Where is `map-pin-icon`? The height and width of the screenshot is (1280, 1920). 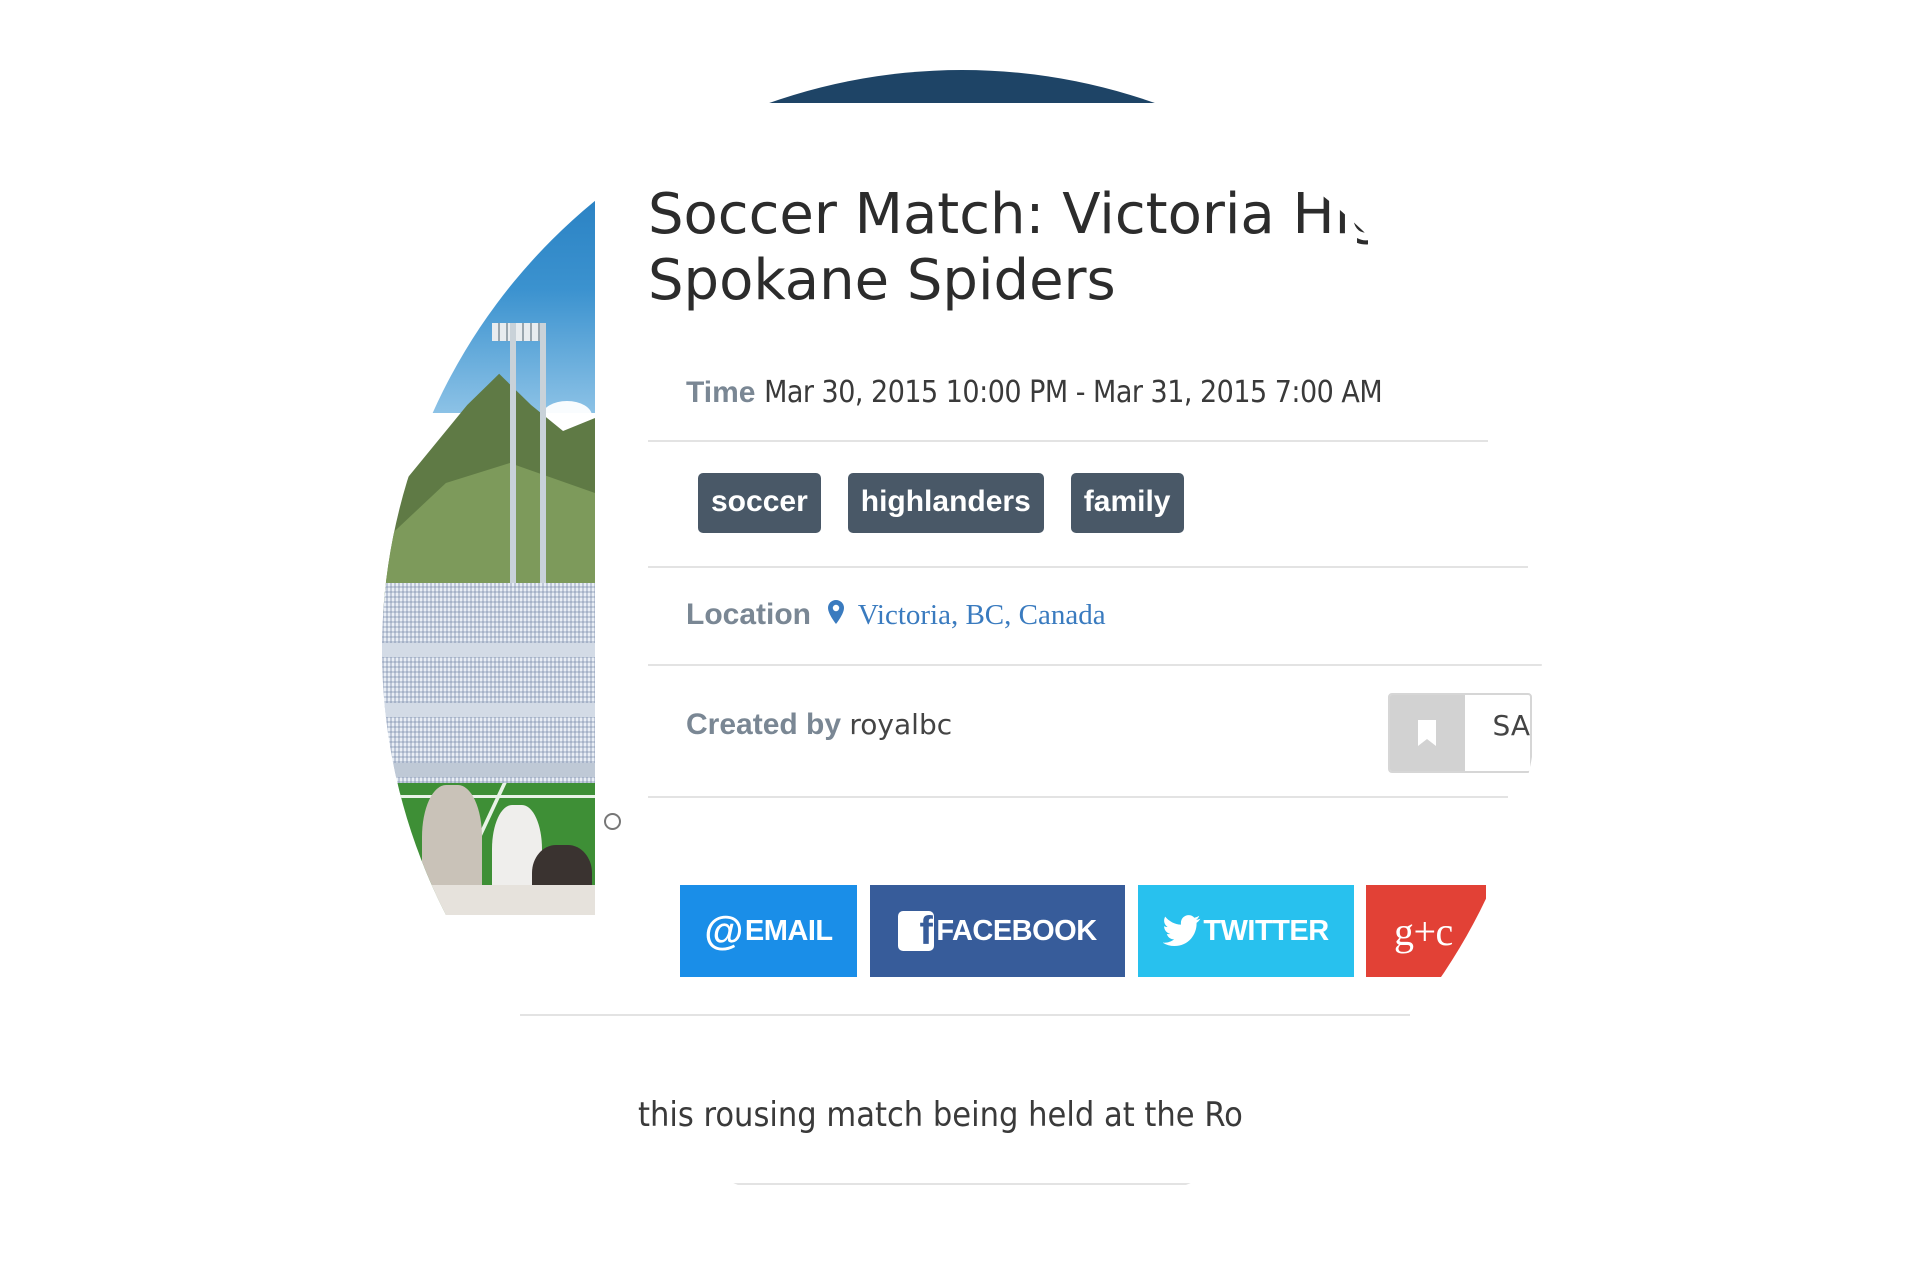
map-pin-icon is located at coordinates (836, 616).